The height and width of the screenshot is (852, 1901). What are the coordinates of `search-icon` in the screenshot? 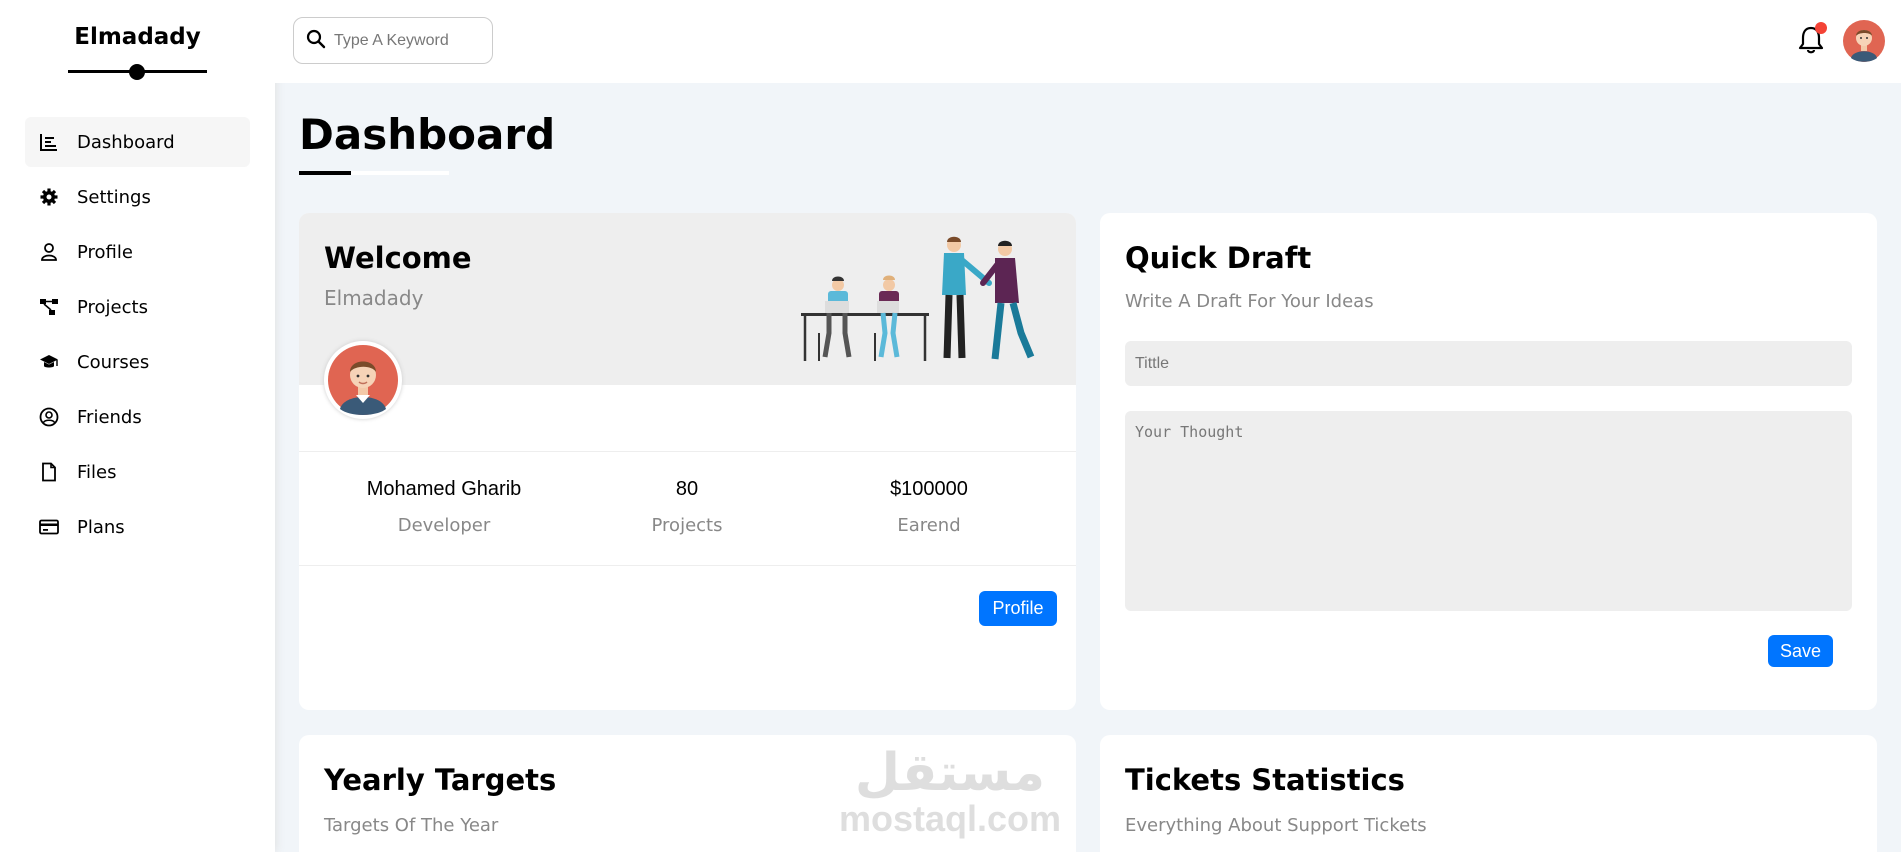 It's located at (316, 41).